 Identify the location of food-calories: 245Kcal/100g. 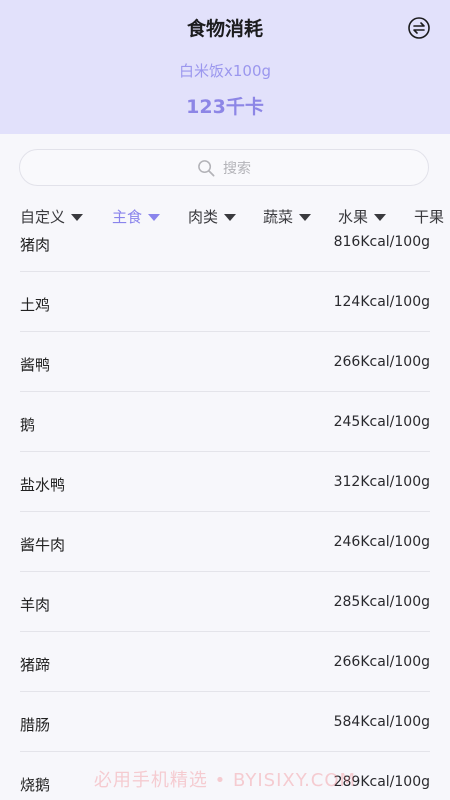
(381, 422).